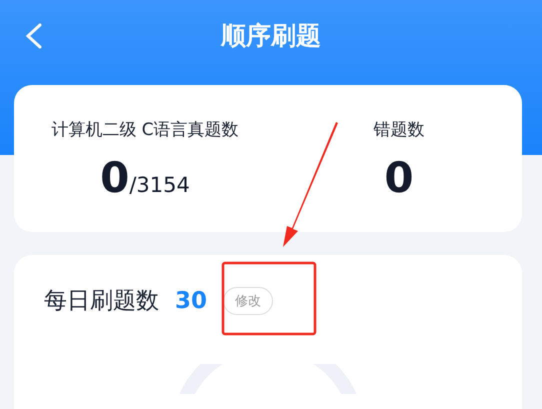 This screenshot has width=542, height=409. Describe the element at coordinates (34, 36) in the screenshot. I see `back-icon` at that location.